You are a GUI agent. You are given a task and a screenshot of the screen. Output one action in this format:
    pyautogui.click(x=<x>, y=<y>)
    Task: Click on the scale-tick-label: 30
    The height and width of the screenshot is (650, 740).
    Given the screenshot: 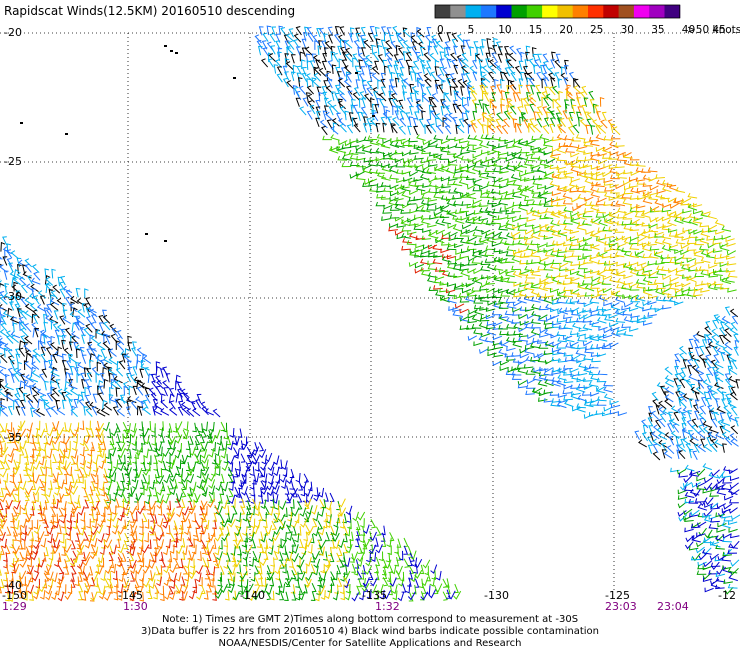 What is the action you would take?
    pyautogui.click(x=627, y=30)
    